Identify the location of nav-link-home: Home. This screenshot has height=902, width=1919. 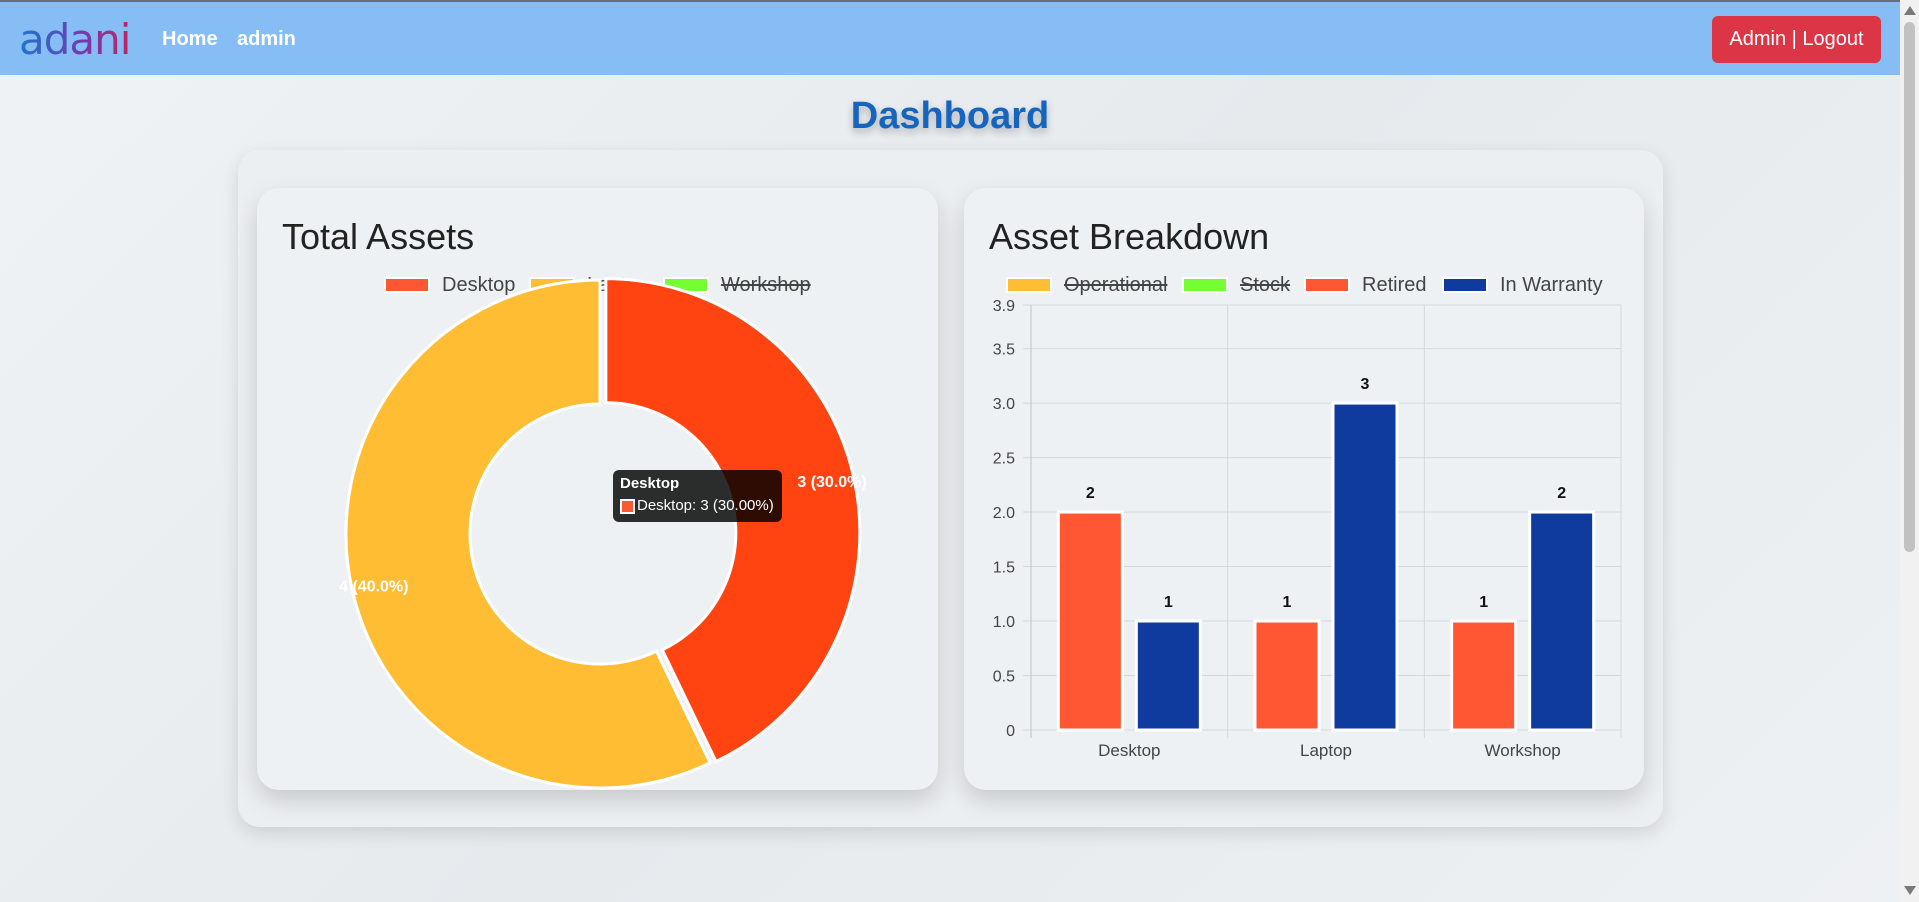
(190, 39).